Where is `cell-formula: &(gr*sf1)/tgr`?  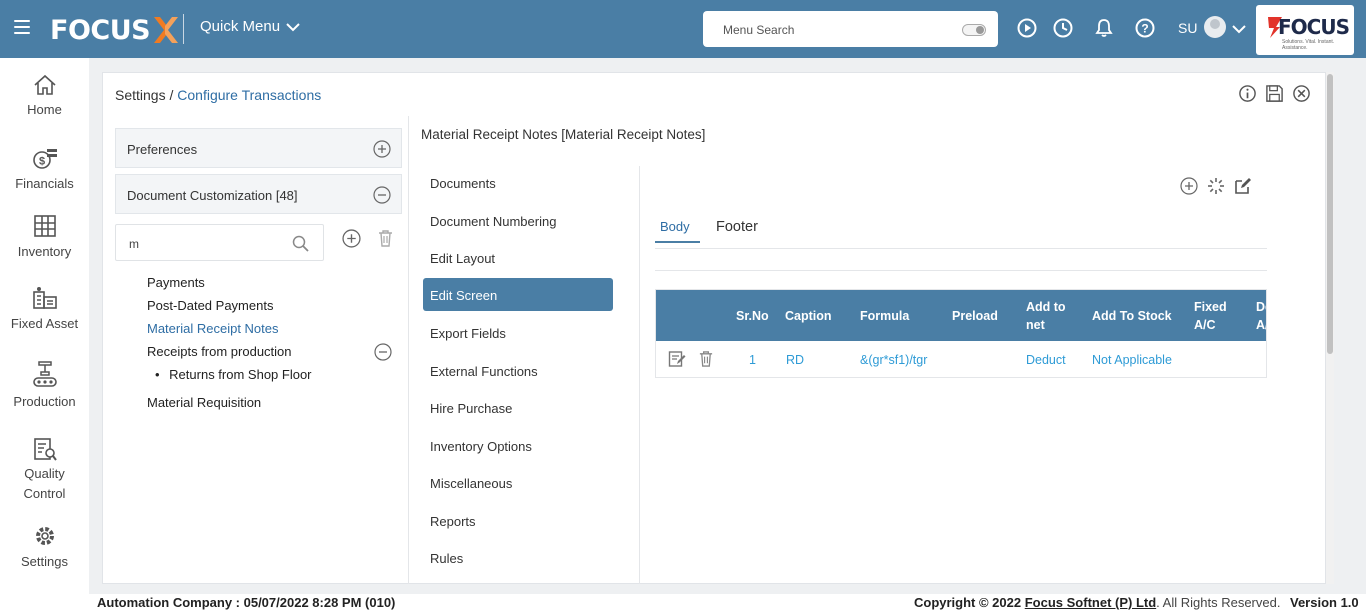
cell-formula: &(gr*sf1)/tgr is located at coordinates (893, 360).